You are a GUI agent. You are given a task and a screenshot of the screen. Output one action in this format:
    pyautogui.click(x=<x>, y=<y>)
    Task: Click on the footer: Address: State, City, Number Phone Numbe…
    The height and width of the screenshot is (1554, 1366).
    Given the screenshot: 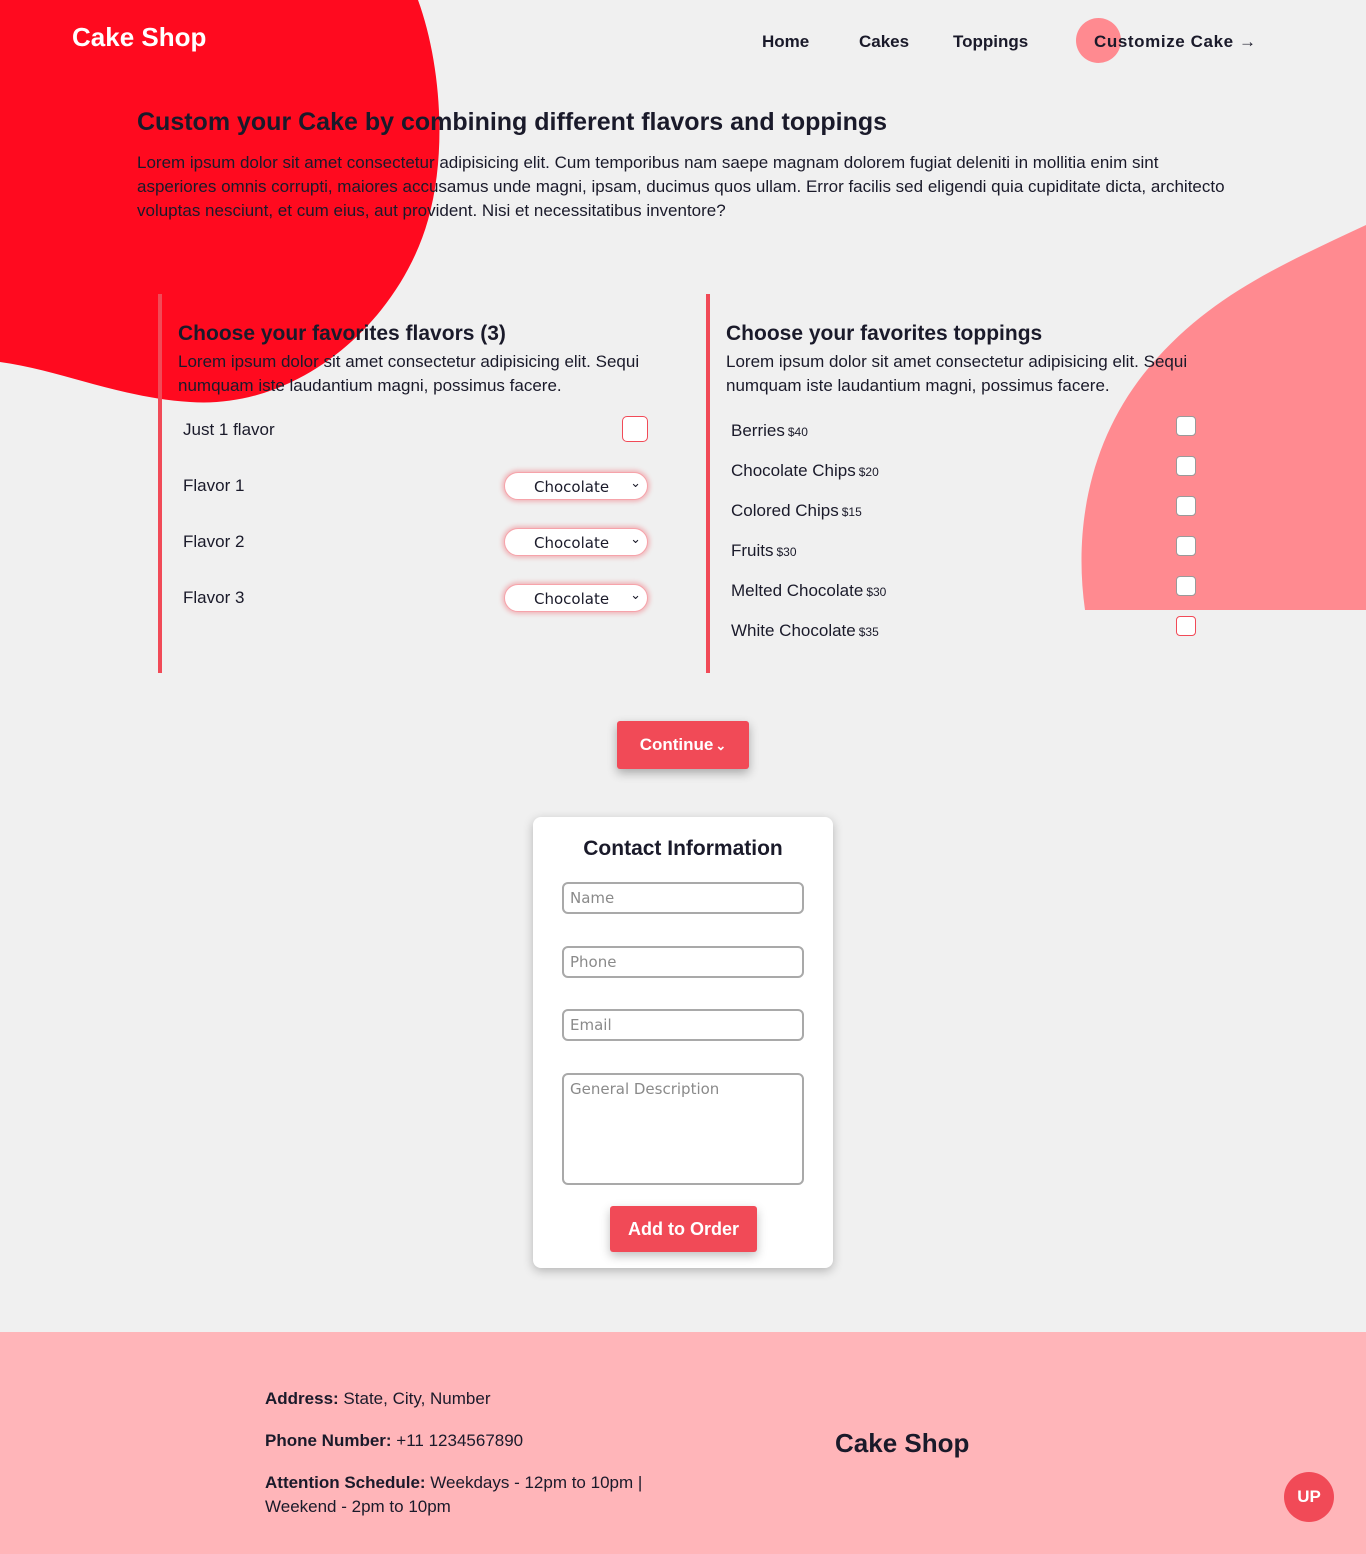 What is the action you would take?
    pyautogui.click(x=683, y=1443)
    